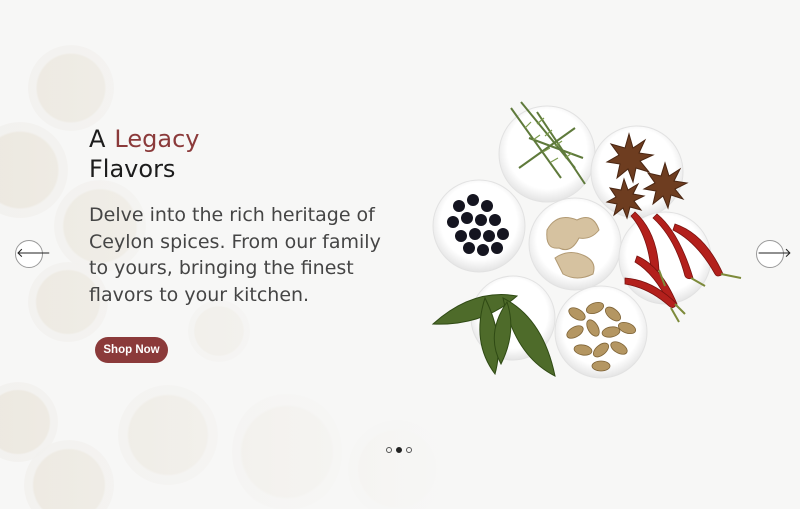  Describe the element at coordinates (97, 139) in the screenshot. I see `hero-title-prefix: A` at that location.